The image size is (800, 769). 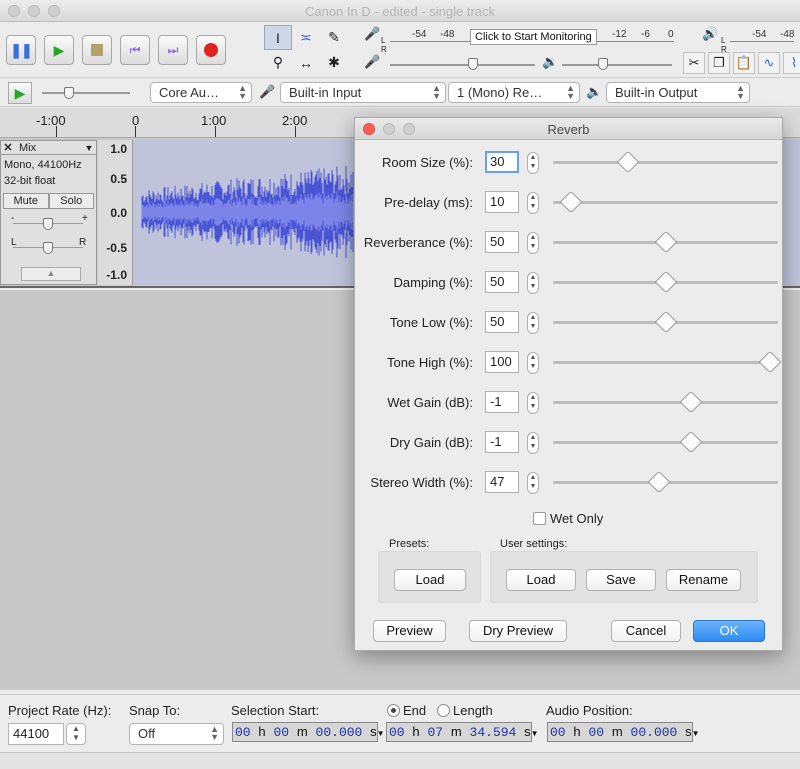 What do you see at coordinates (334, 62) in the screenshot?
I see `multi-tool: ✱` at bounding box center [334, 62].